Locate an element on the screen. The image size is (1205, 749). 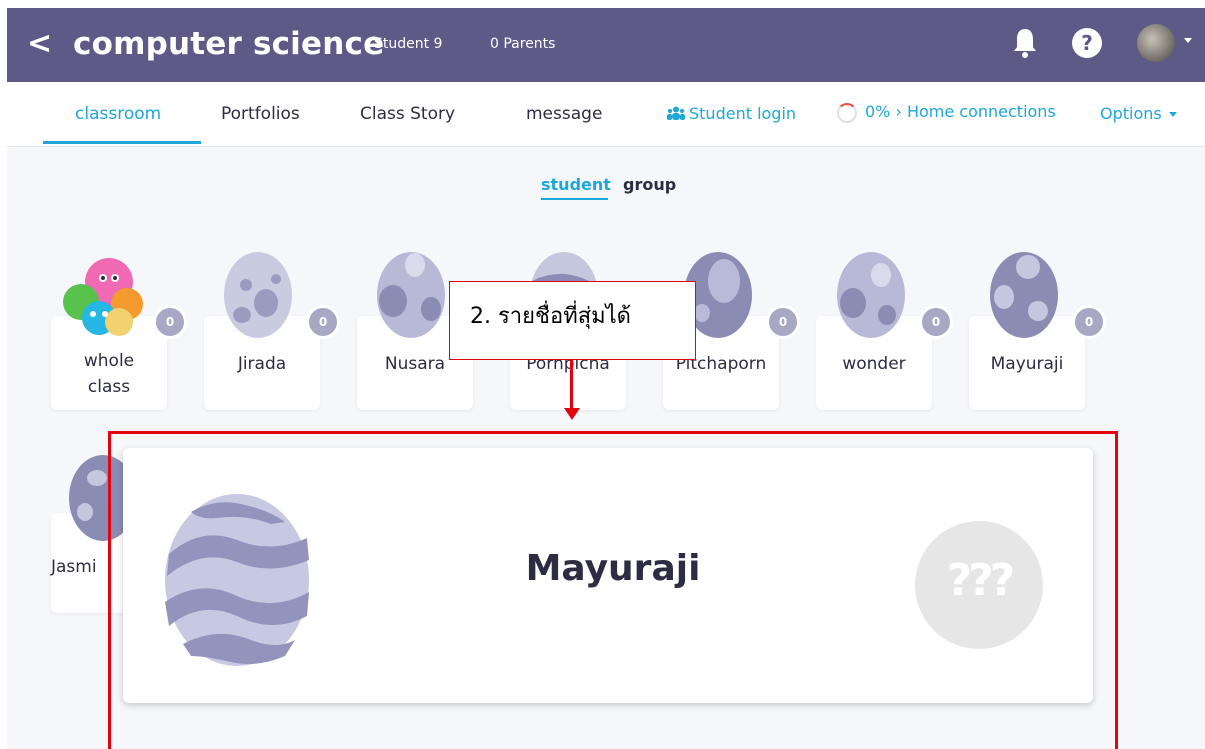
annotation-arrow-head is located at coordinates (572, 414).